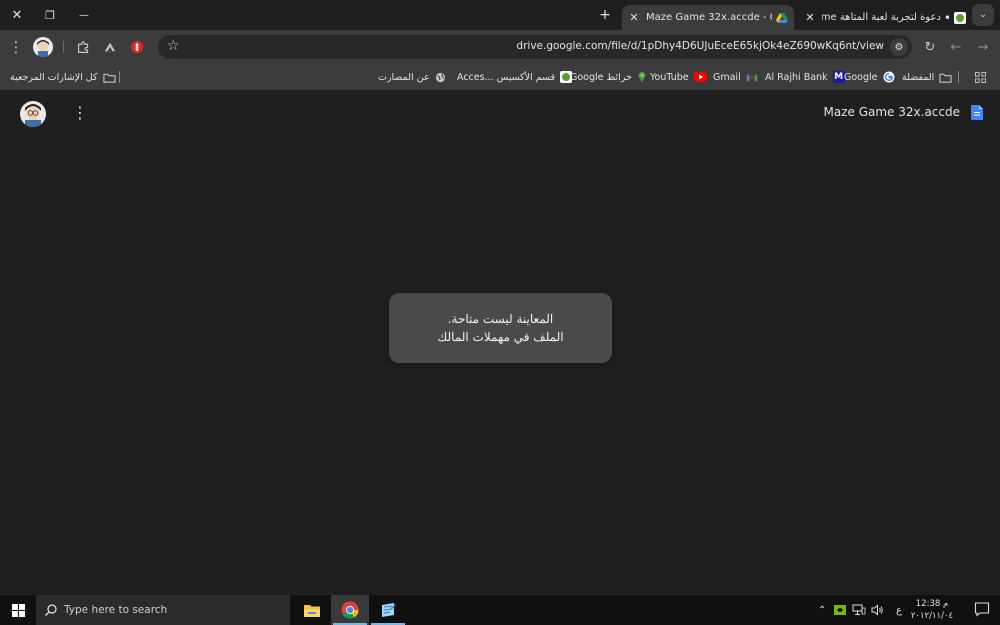 The image size is (1000, 625). What do you see at coordinates (977, 112) in the screenshot?
I see `file-icon` at bounding box center [977, 112].